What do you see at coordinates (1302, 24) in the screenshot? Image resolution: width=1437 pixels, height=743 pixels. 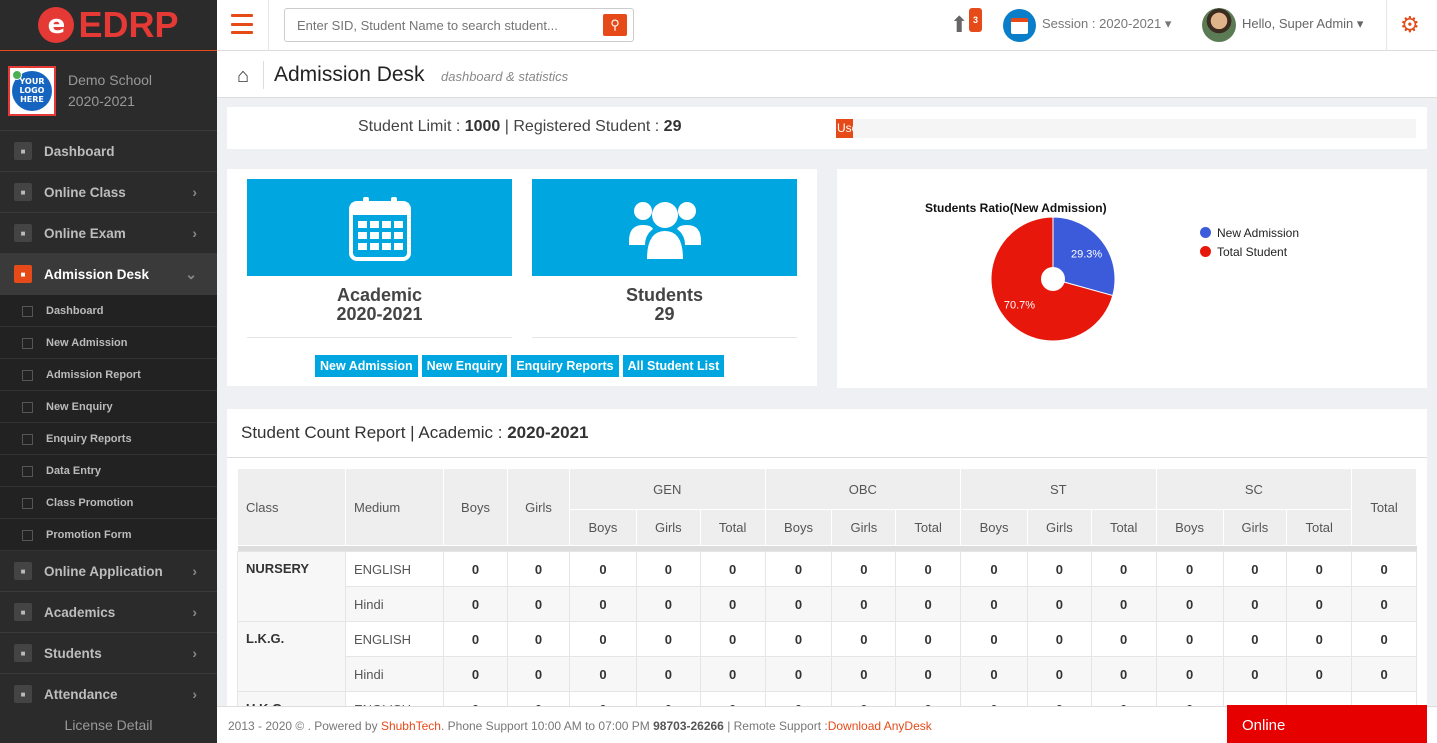 I see `user-menu: Hello, Super Admin ▾` at bounding box center [1302, 24].